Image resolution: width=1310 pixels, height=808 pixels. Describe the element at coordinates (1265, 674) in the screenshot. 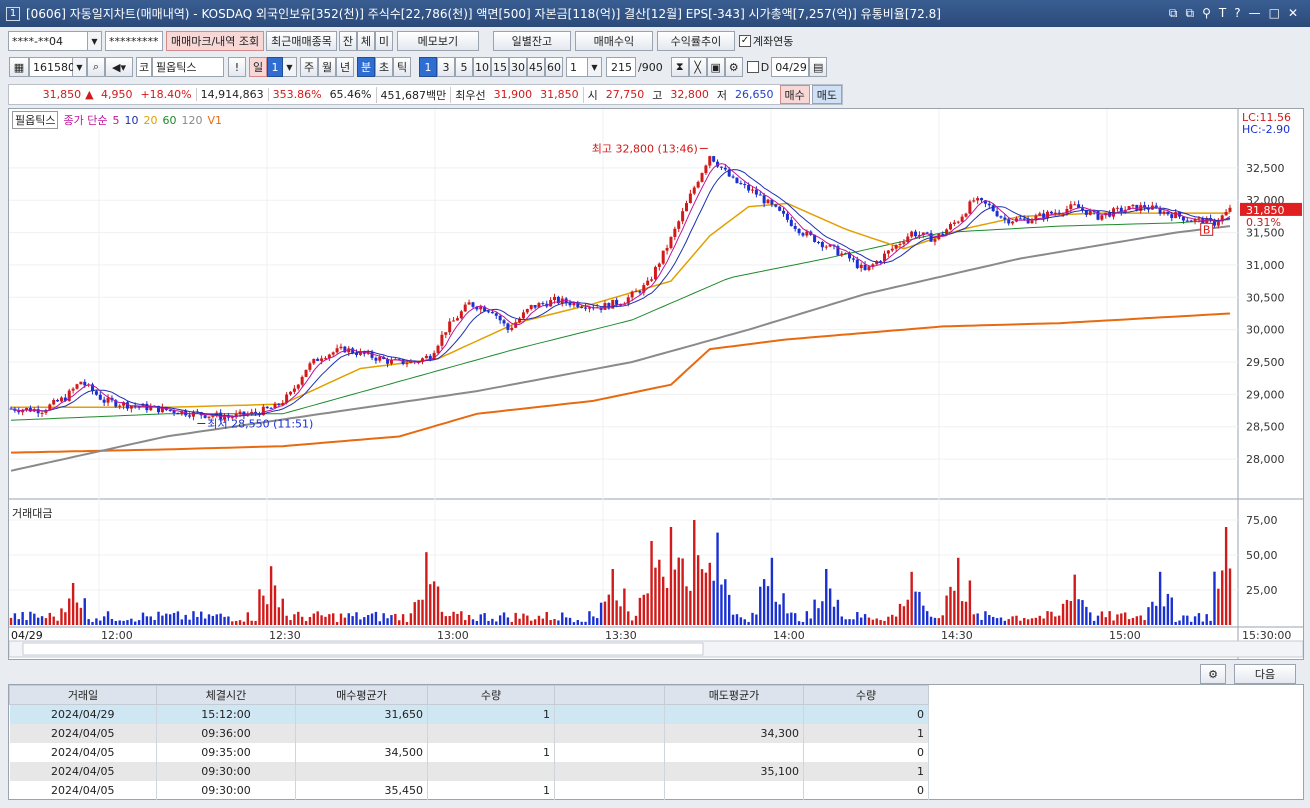

I see `next-button: 다음` at that location.